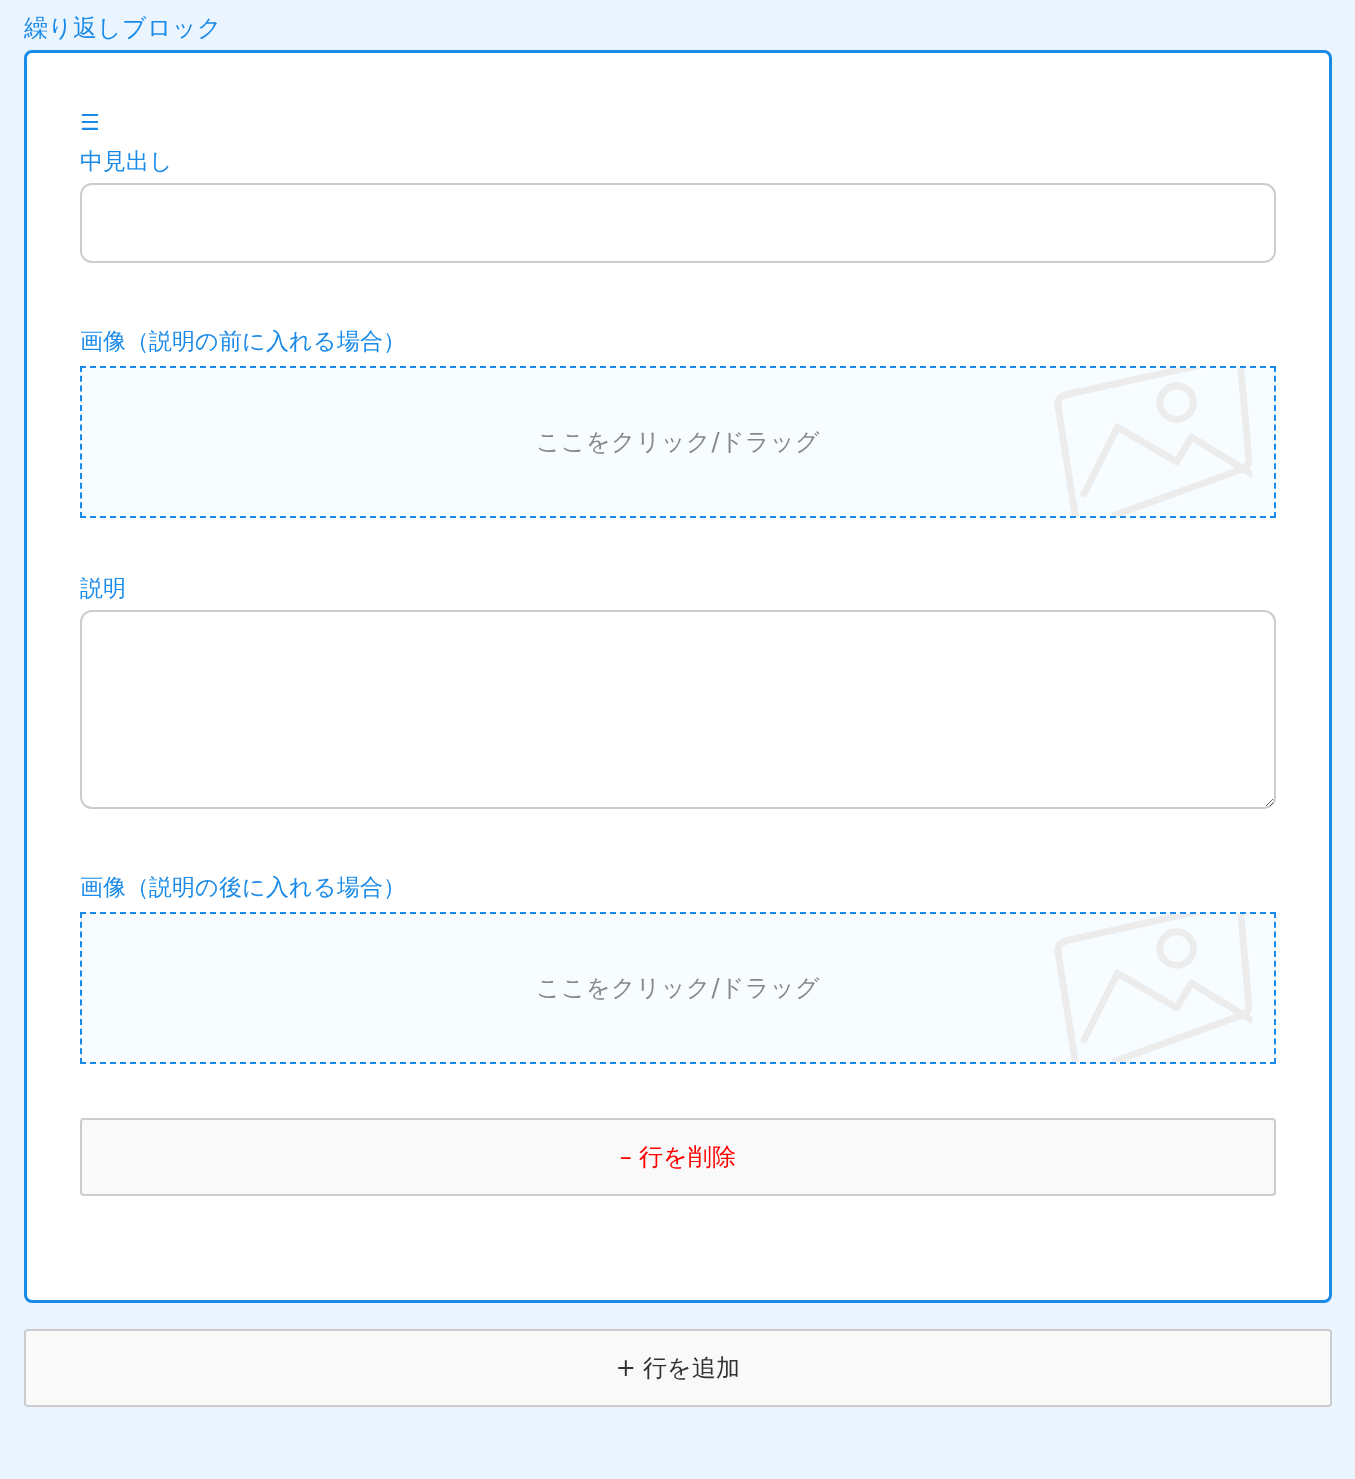 The height and width of the screenshot is (1479, 1355). Describe the element at coordinates (678, 223) in the screenshot. I see `input-field` at that location.